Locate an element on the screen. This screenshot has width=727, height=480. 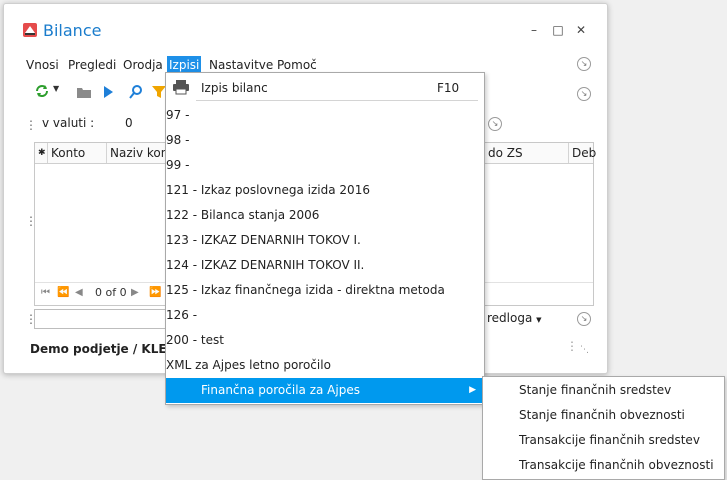
app-logo-icon is located at coordinates (30, 30).